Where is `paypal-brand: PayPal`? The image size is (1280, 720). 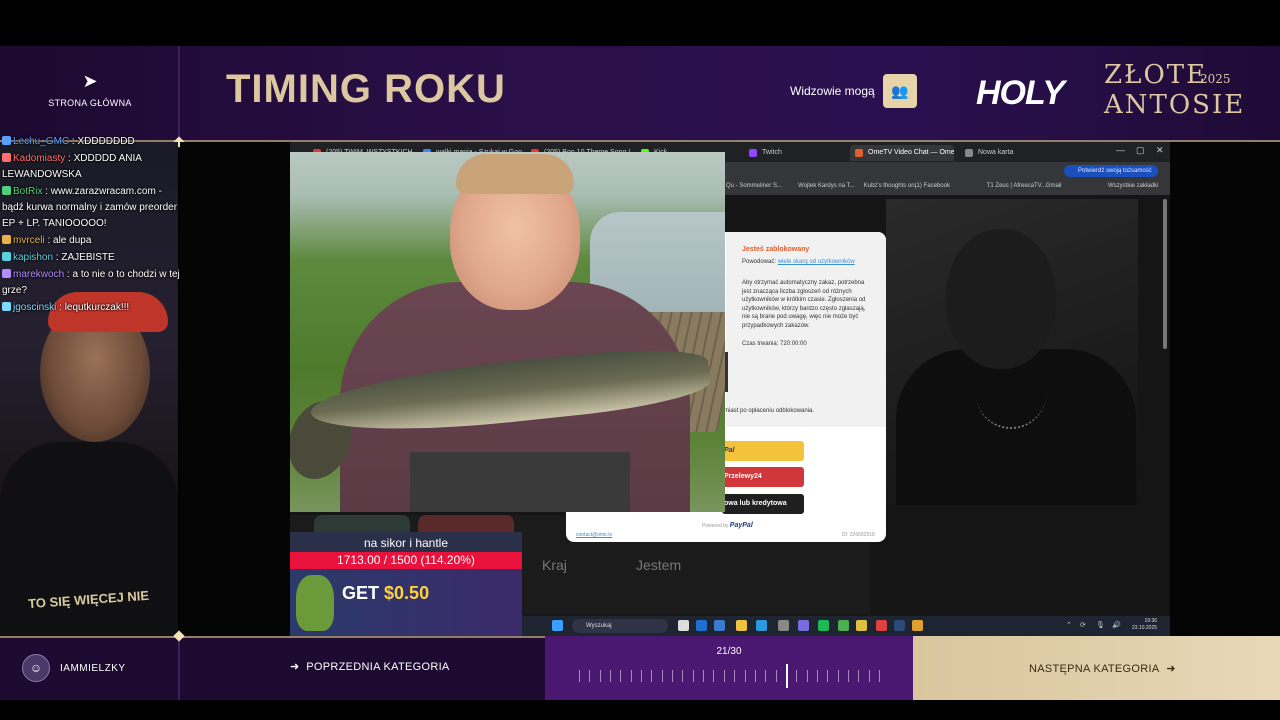 paypal-brand: PayPal is located at coordinates (741, 525).